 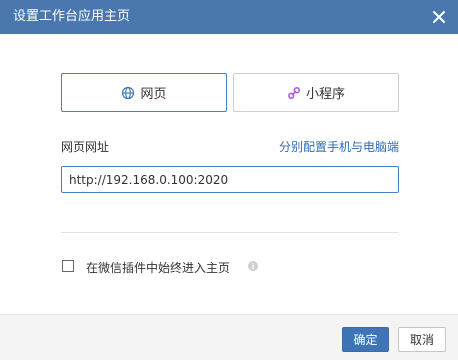 What do you see at coordinates (229, 337) in the screenshot?
I see `dialog-footer: 确定 取消` at bounding box center [229, 337].